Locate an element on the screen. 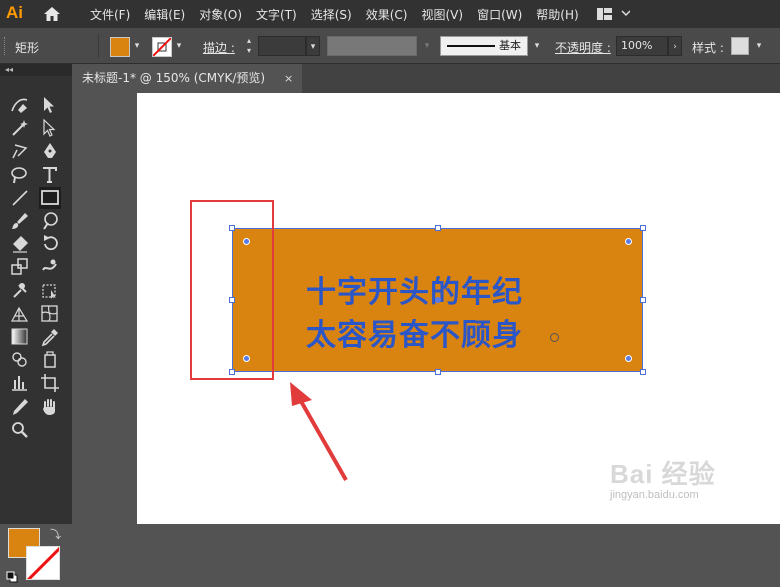 This screenshot has height=587, width=780. opacity-expand-icon: › is located at coordinates (675, 46).